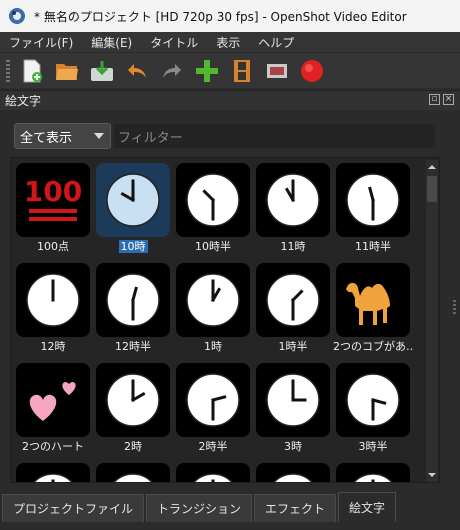 Image resolution: width=460 pixels, height=530 pixels. What do you see at coordinates (172, 71) in the screenshot?
I see `redo-button` at bounding box center [172, 71].